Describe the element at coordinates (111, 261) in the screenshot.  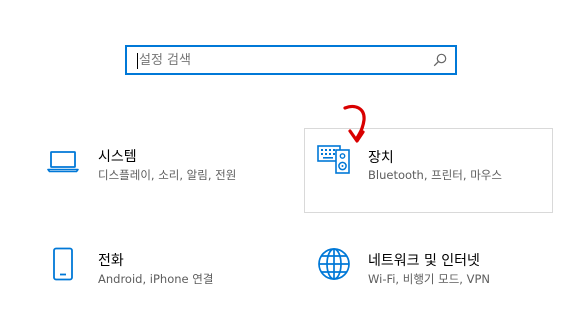
I see `category-title: 전화` at that location.